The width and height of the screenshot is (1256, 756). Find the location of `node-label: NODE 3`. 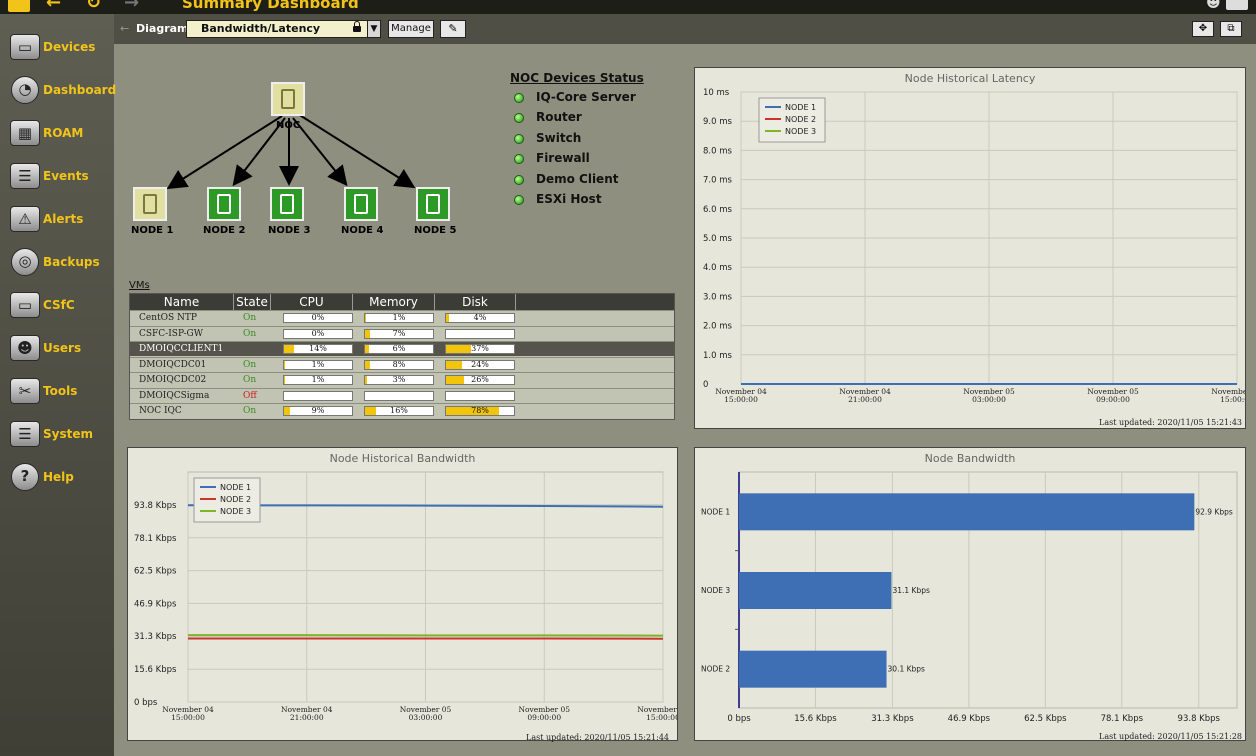

node-label: NODE 3 is located at coordinates (289, 230).